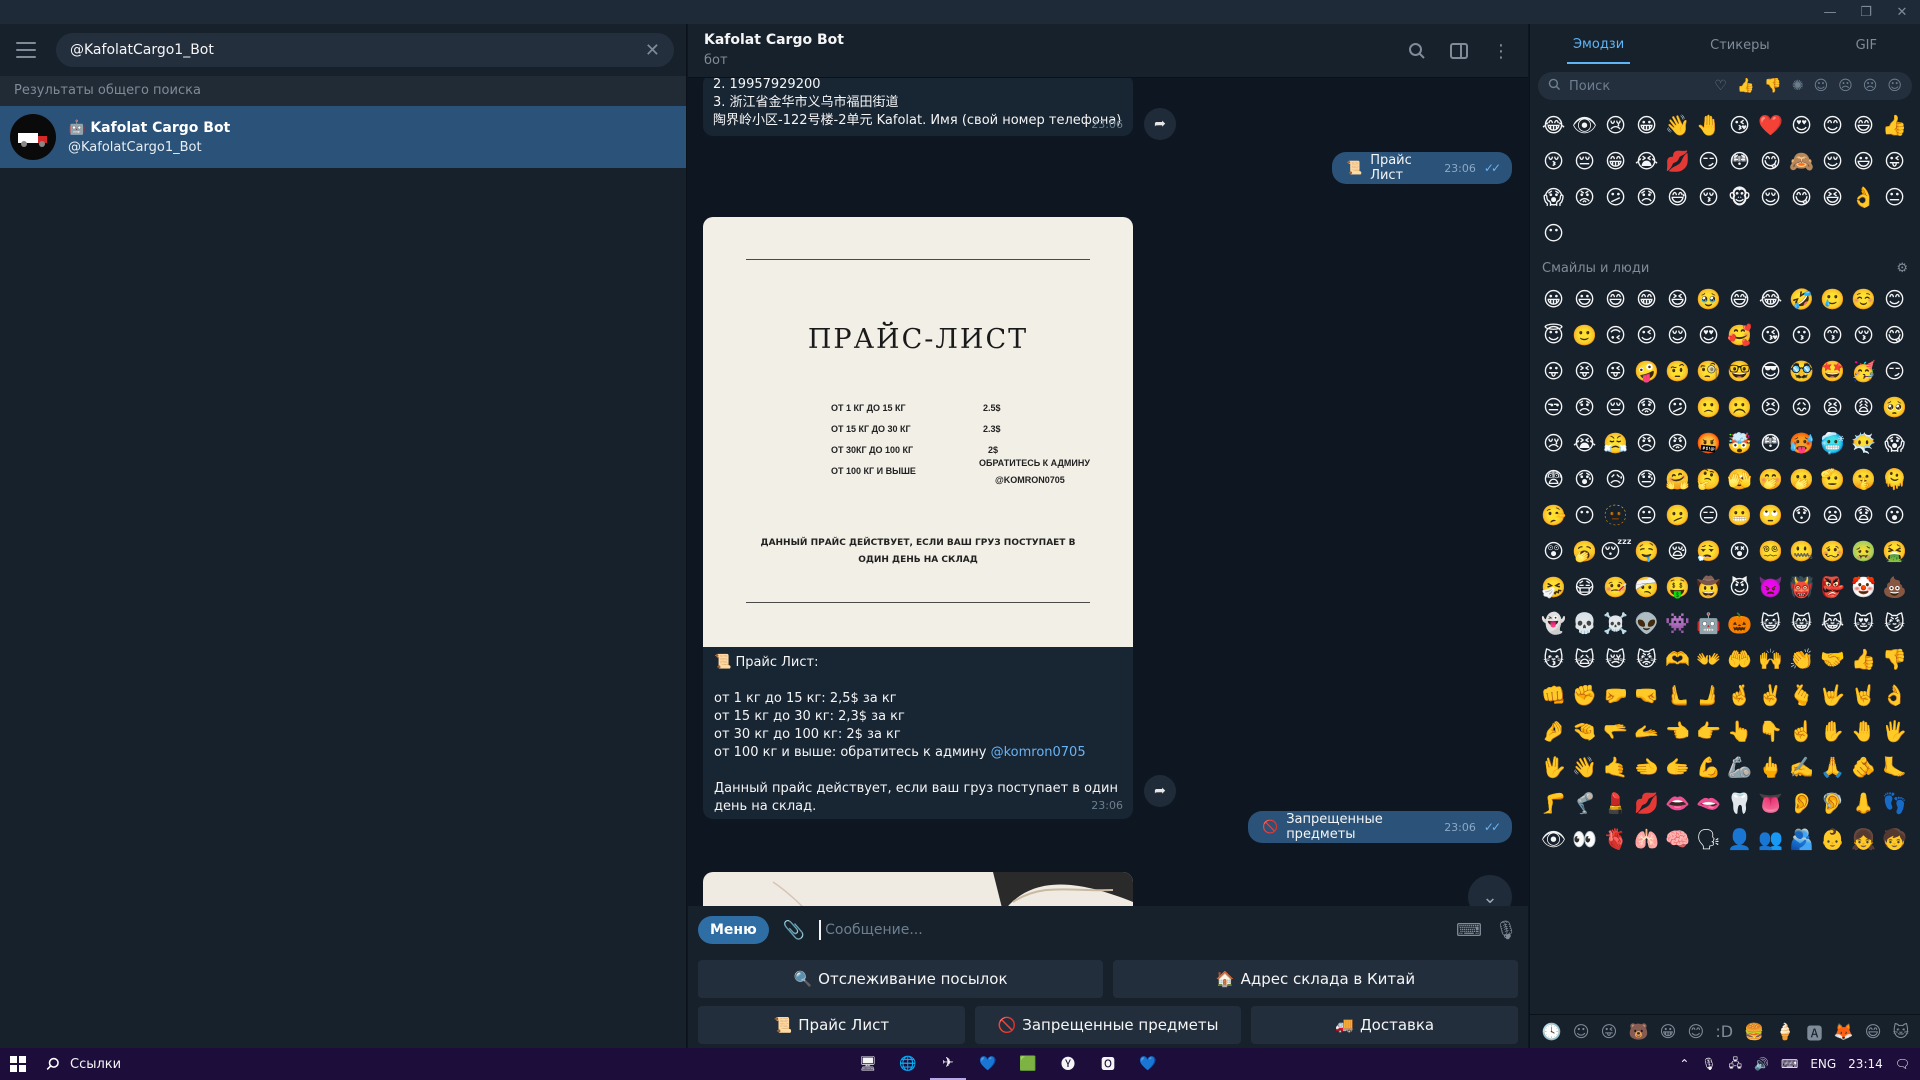 This screenshot has height=1080, width=1920. I want to click on emoji-category-icon: 🍦, so click(1785, 1031).